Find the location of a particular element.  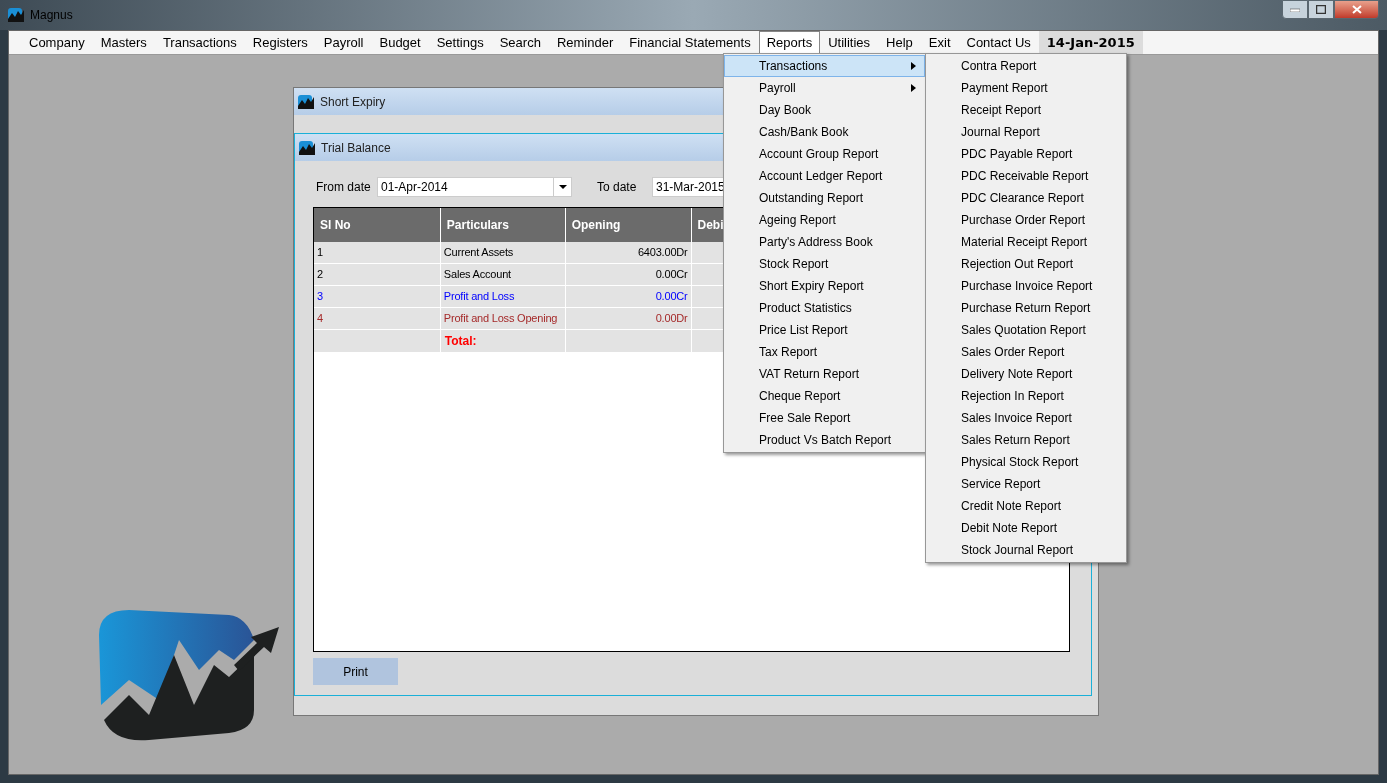

minimize-button is located at coordinates (1295, 9).